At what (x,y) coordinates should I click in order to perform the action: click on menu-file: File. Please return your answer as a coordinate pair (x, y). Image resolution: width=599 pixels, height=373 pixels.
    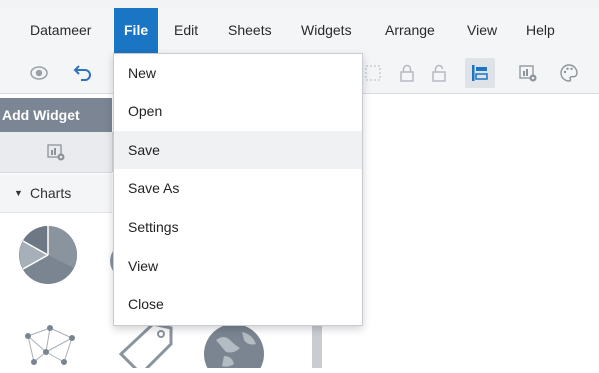
    Looking at the image, I should click on (136, 30).